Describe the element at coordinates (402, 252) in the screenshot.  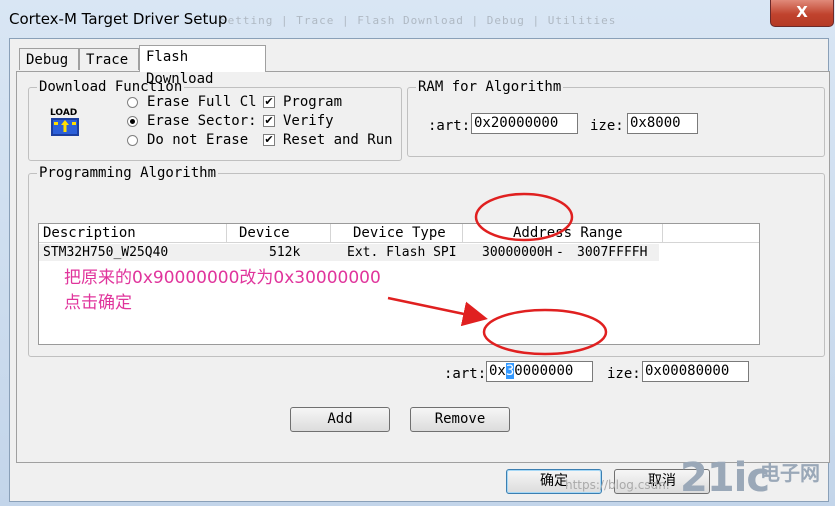
I see `row-device-type: Ext. Flash SPI` at that location.